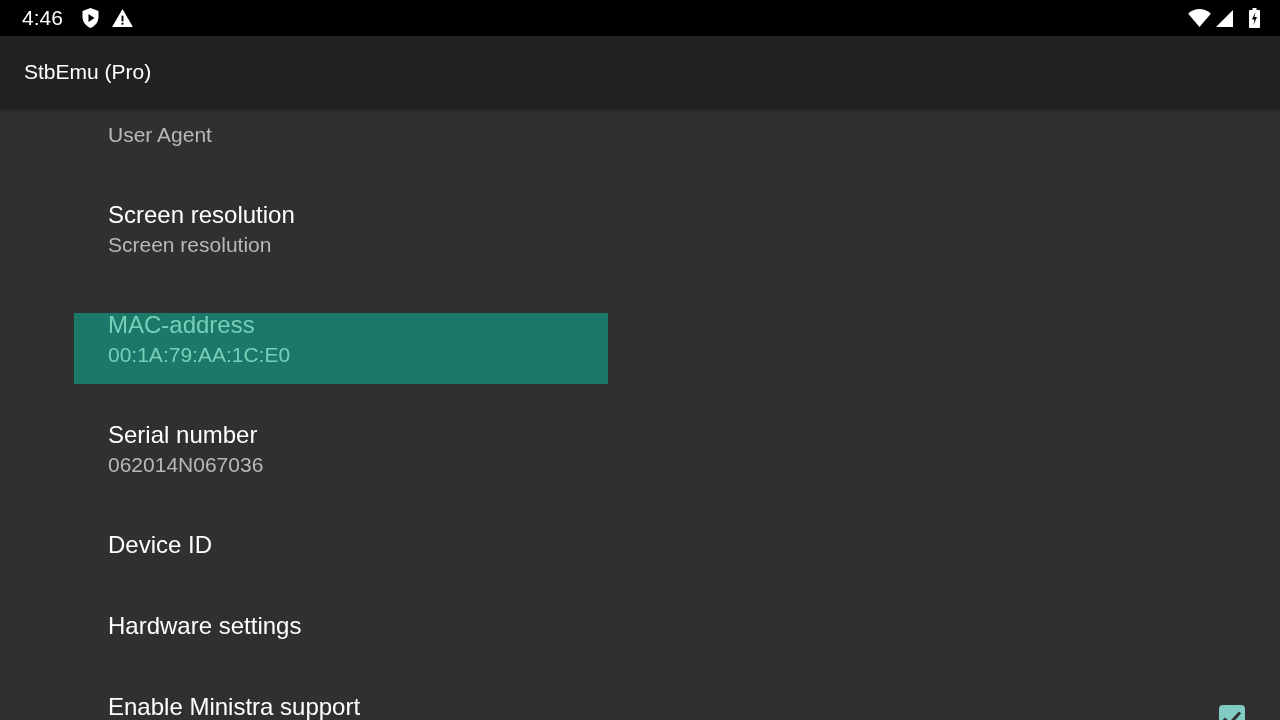 Image resolution: width=1280 pixels, height=720 pixels. I want to click on preference-summary: 062014N067036, so click(186, 465).